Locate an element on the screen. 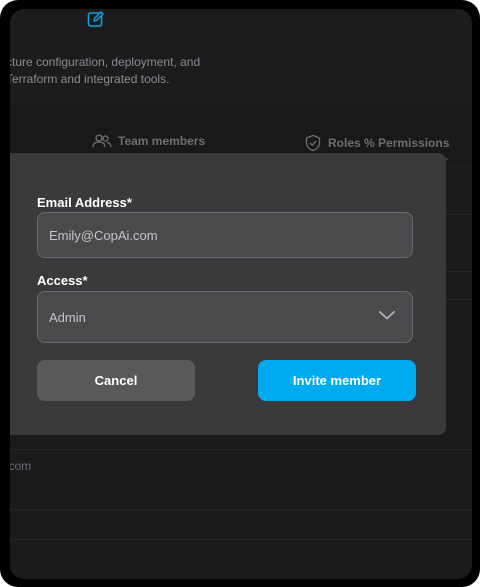 Image resolution: width=480 pixels, height=587 pixels. description-line-2: Terraform and integrated tools. is located at coordinates (90, 79).